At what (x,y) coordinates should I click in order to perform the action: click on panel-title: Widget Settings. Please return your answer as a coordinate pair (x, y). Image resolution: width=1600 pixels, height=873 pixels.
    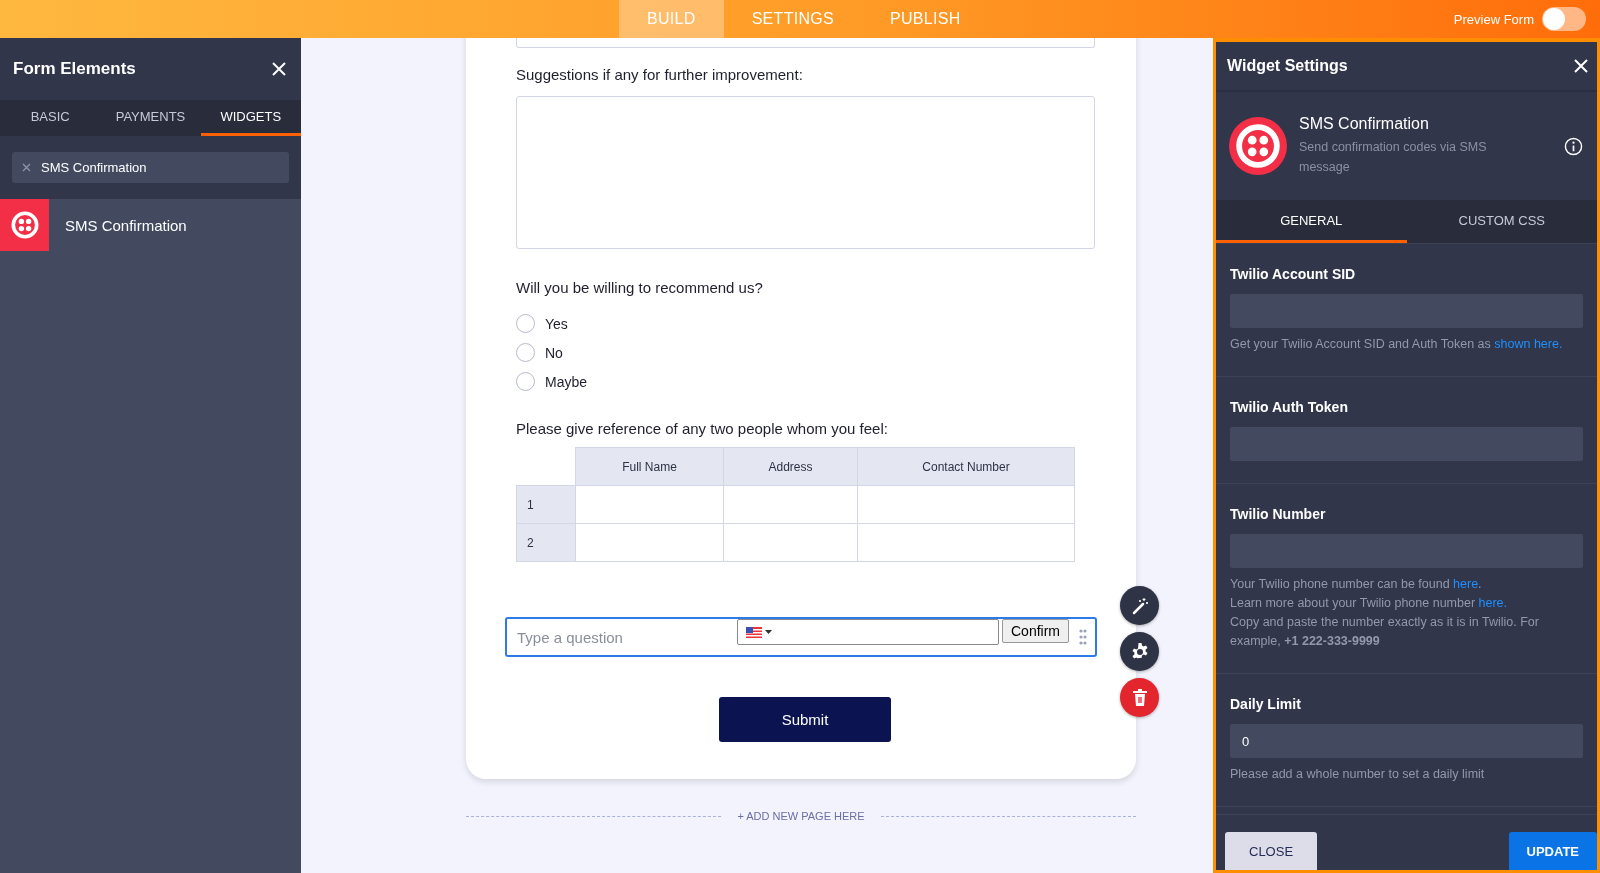
    Looking at the image, I should click on (1287, 66).